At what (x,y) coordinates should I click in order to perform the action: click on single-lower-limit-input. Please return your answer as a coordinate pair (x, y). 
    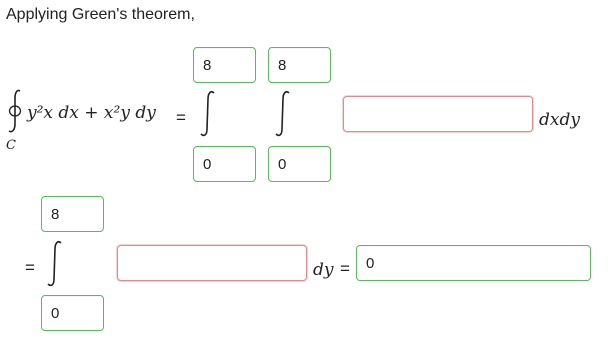
    Looking at the image, I should click on (72, 313).